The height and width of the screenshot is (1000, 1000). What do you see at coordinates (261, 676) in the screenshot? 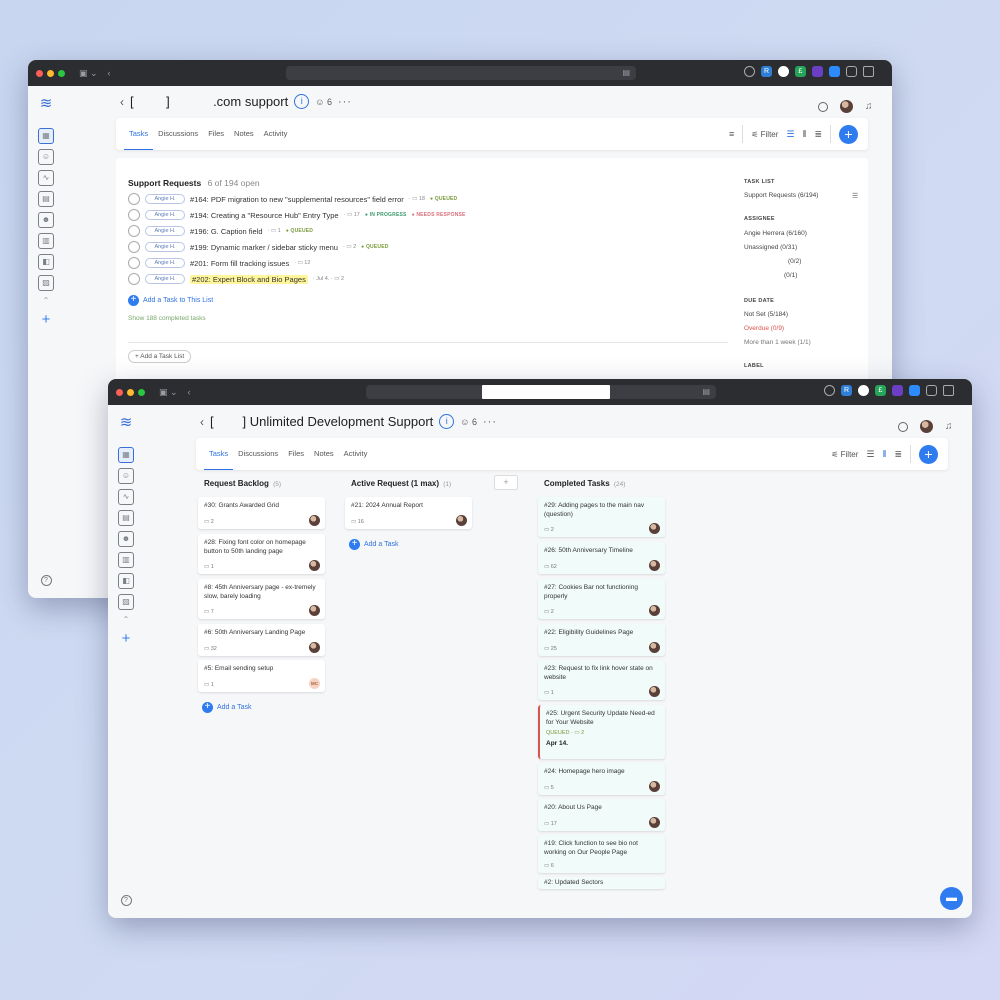
I see `task-card: #5: Email sending setup ▭ 1 MC` at bounding box center [261, 676].